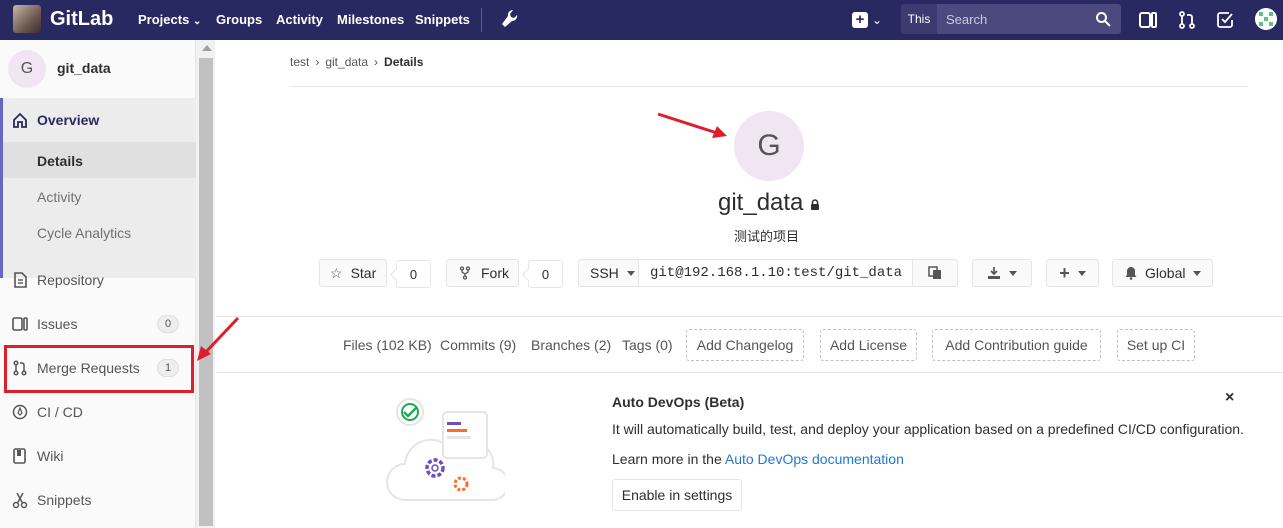  What do you see at coordinates (994, 273) in the screenshot?
I see `download-icon` at bounding box center [994, 273].